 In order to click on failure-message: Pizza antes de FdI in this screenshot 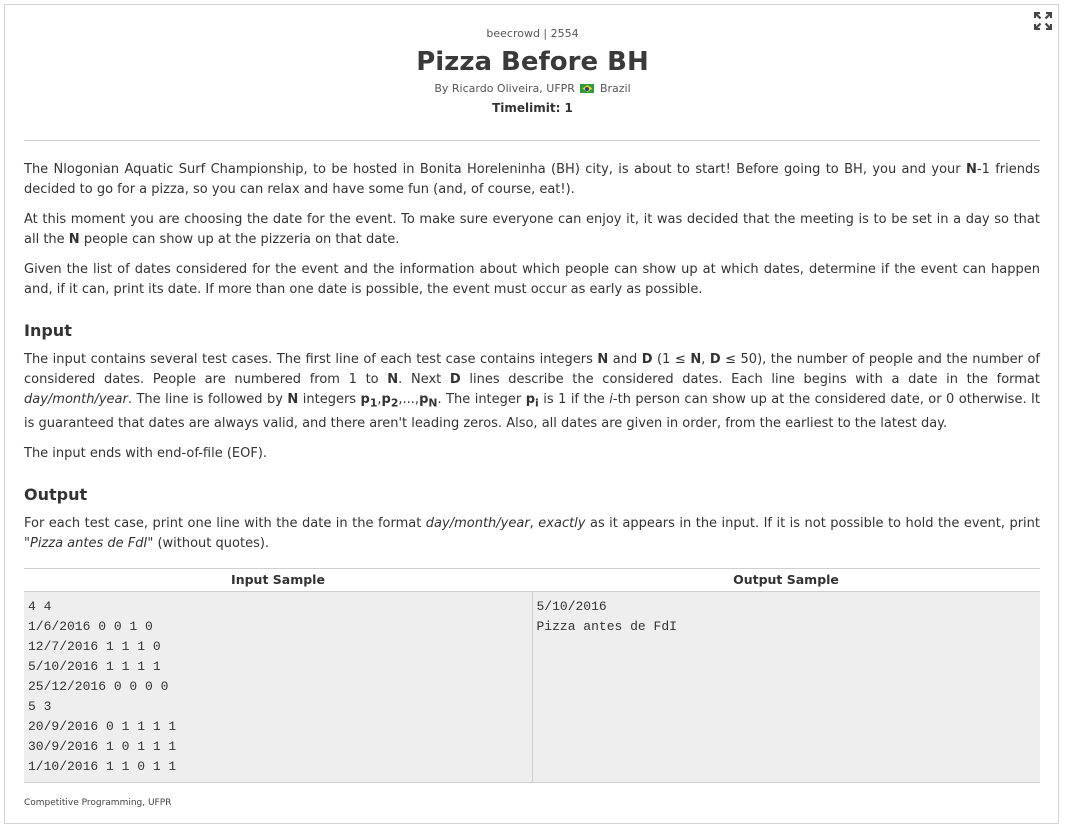, I will do `click(88, 543)`.